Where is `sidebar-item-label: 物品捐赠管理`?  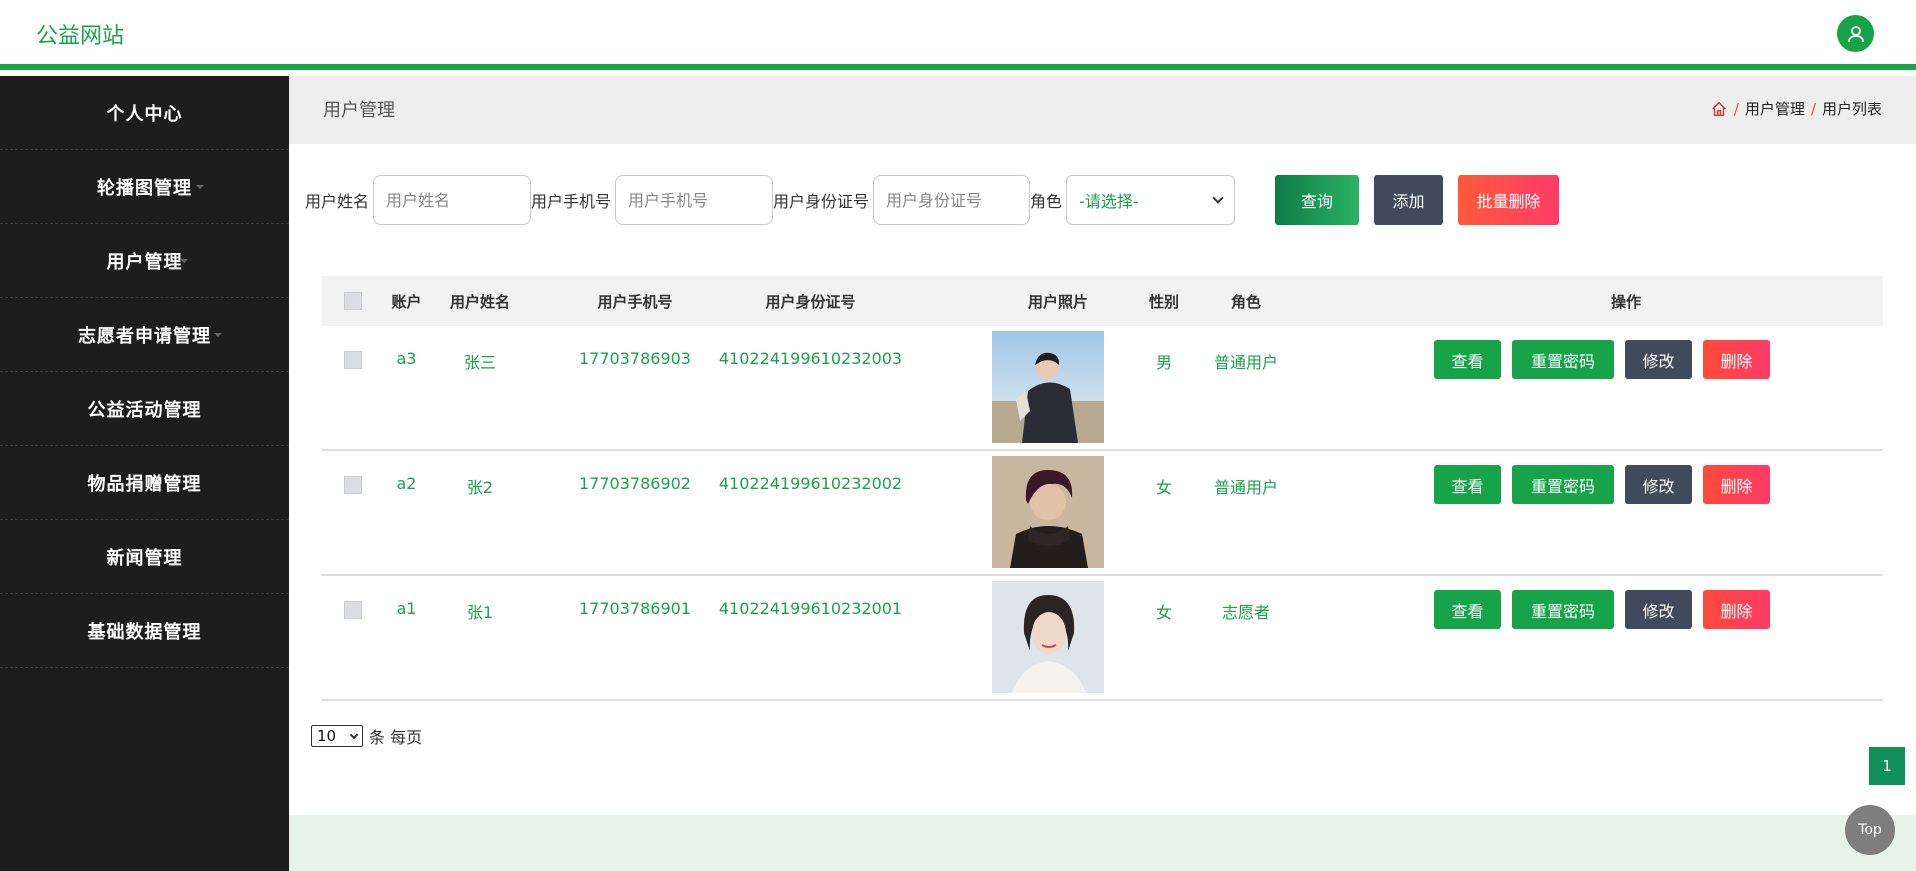 sidebar-item-label: 物品捐赠管理 is located at coordinates (144, 484).